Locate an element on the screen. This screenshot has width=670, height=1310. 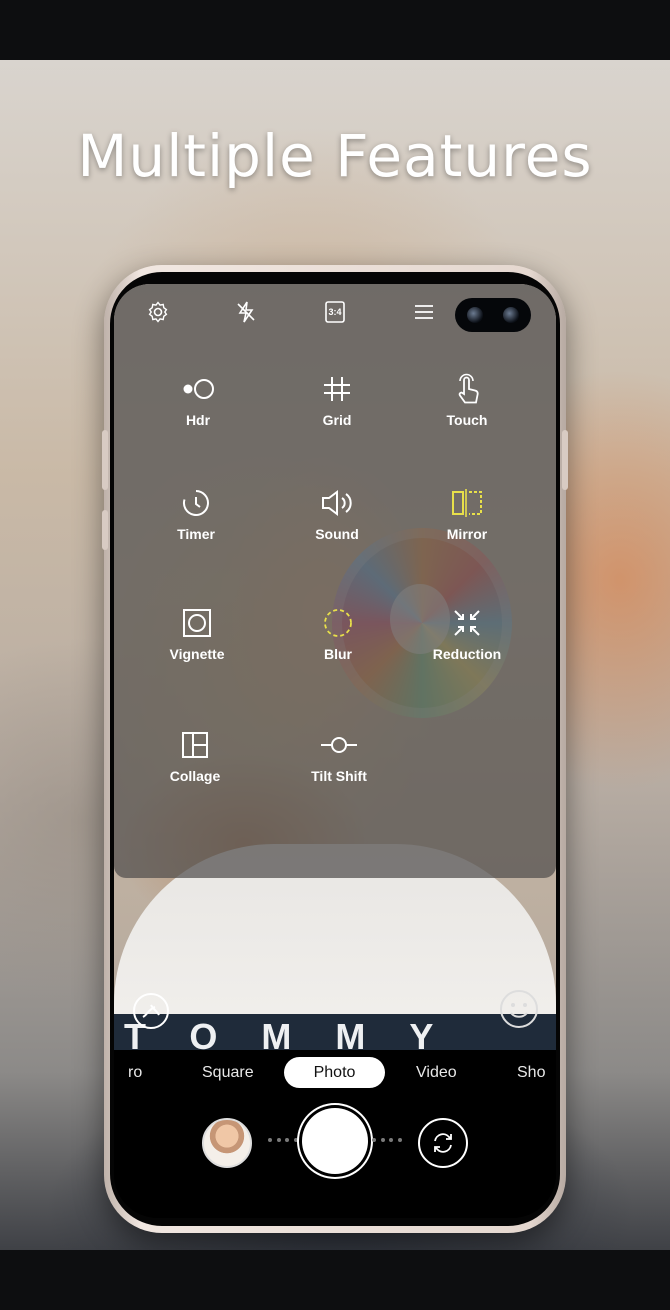
camera-controls: ro Square Photo Video Sho is located at coordinates (335, 1134).